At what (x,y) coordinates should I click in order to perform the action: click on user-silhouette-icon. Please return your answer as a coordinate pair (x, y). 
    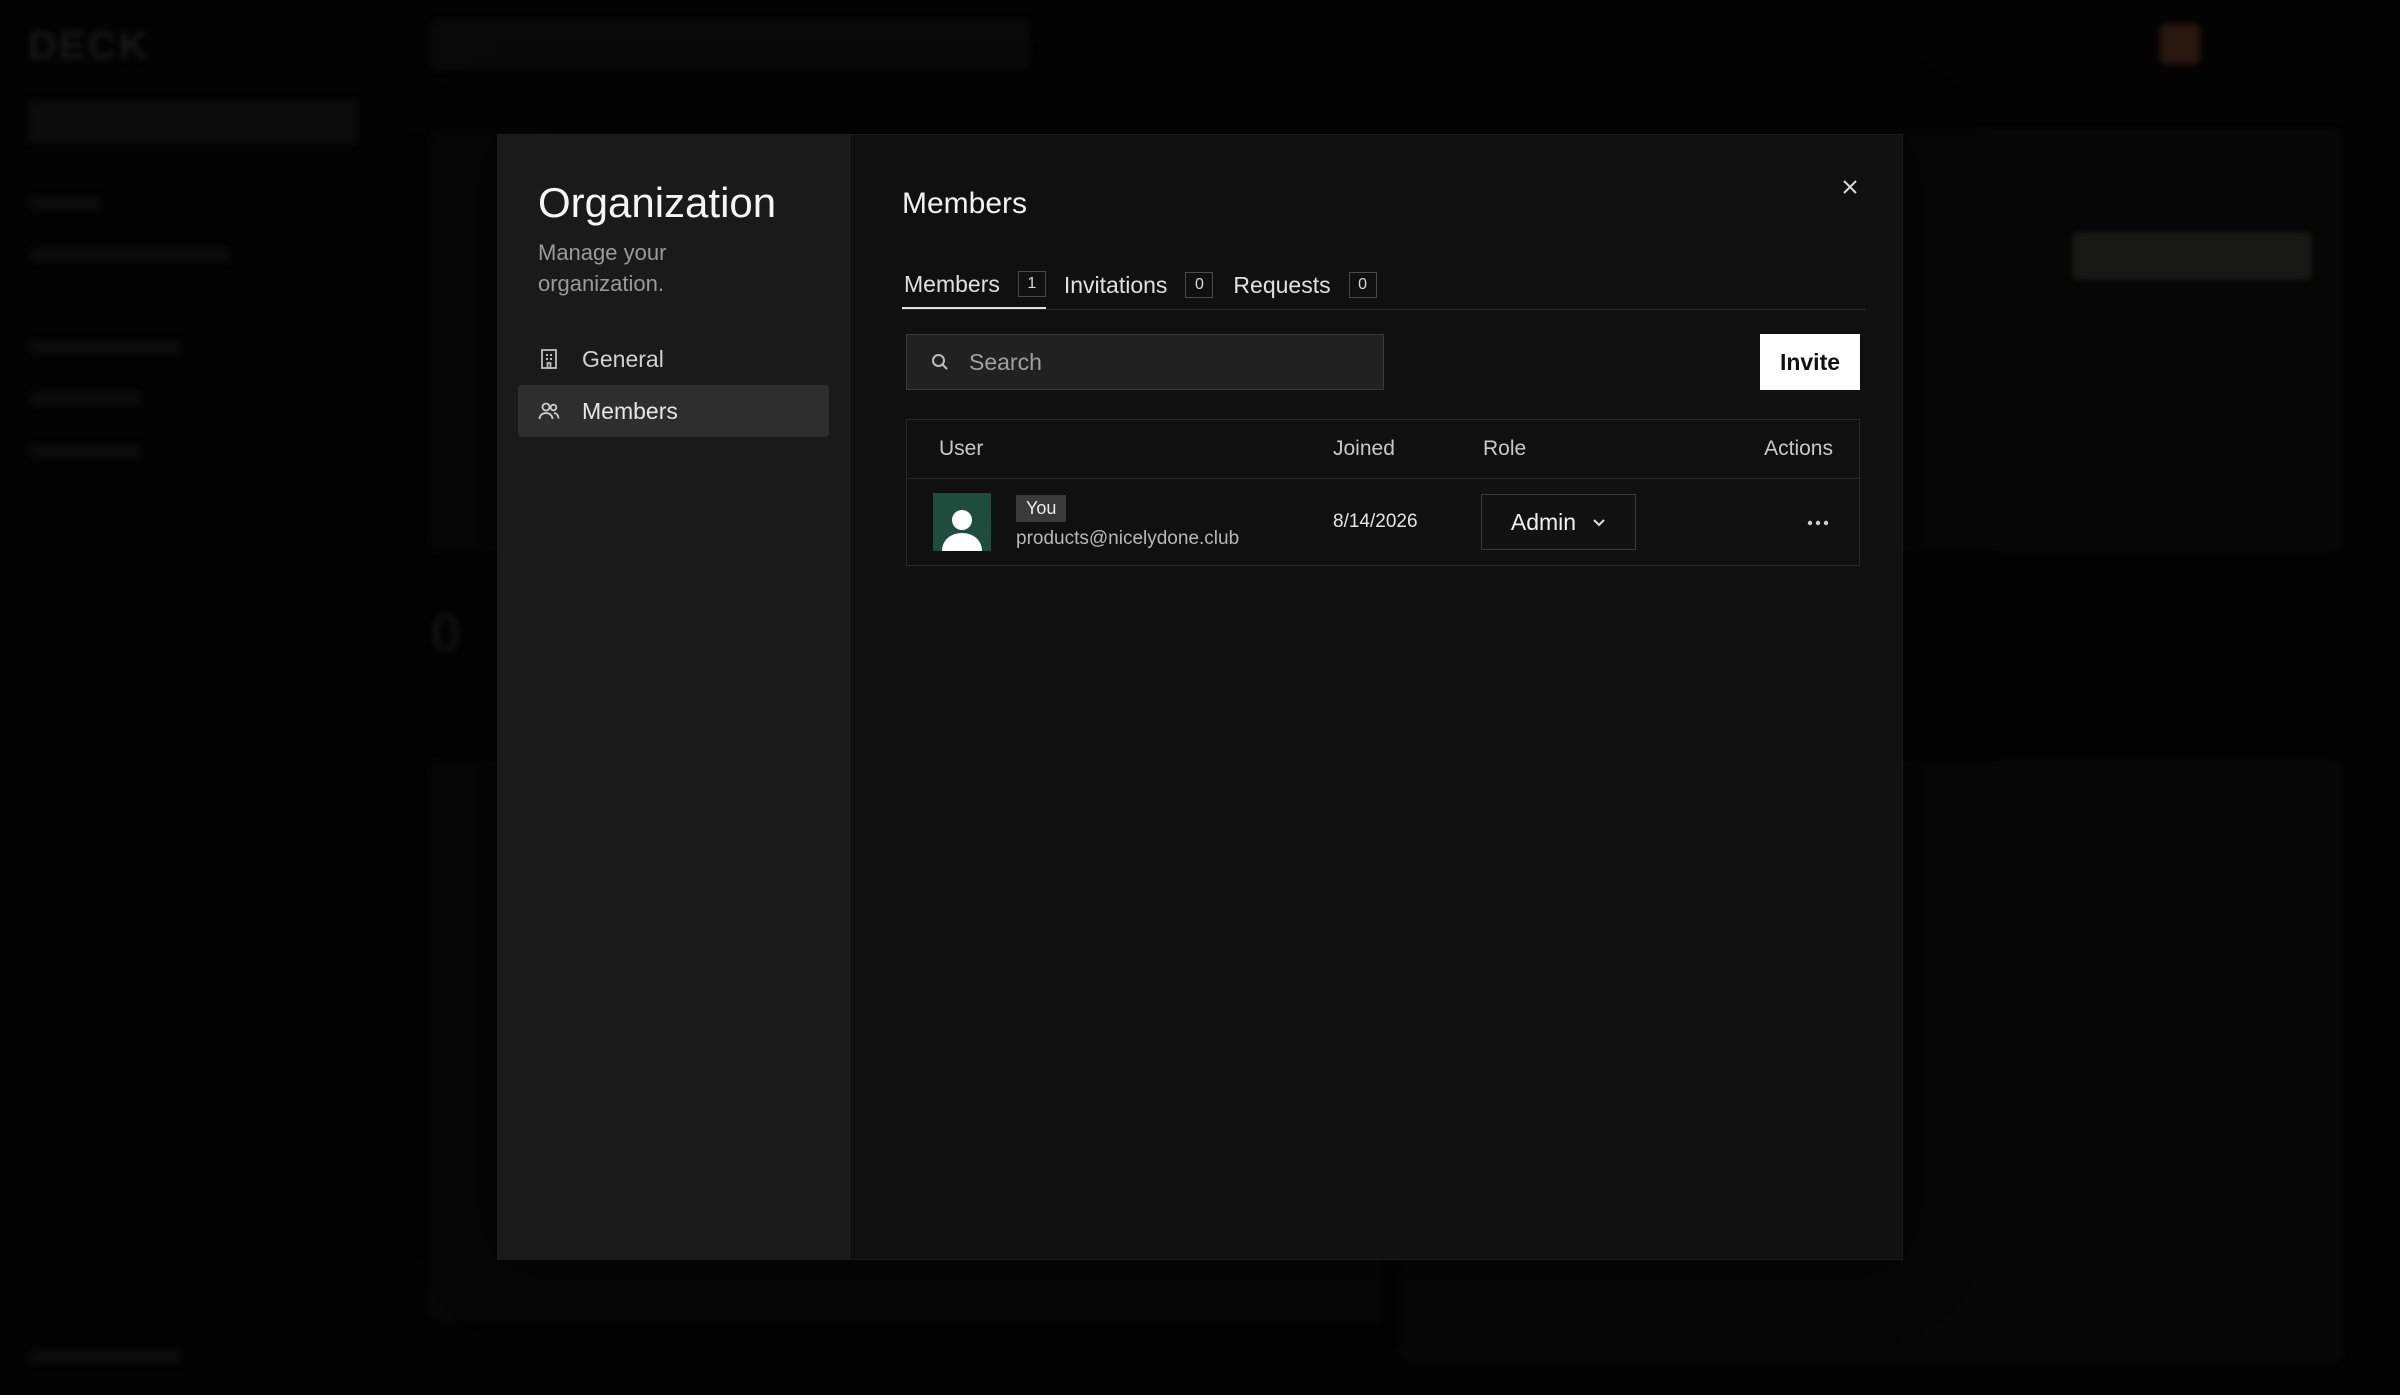
    Looking at the image, I should click on (962, 530).